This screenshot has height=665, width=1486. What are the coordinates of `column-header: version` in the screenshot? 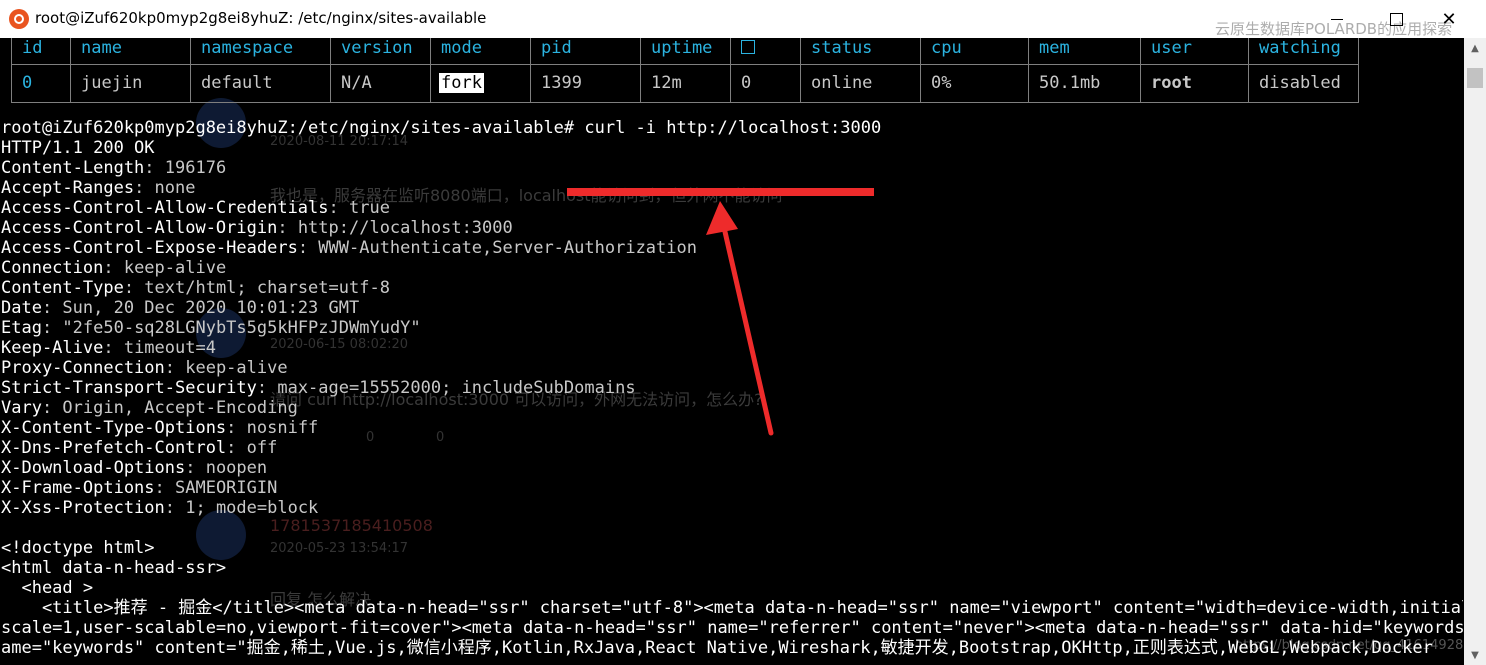 It's located at (380, 51).